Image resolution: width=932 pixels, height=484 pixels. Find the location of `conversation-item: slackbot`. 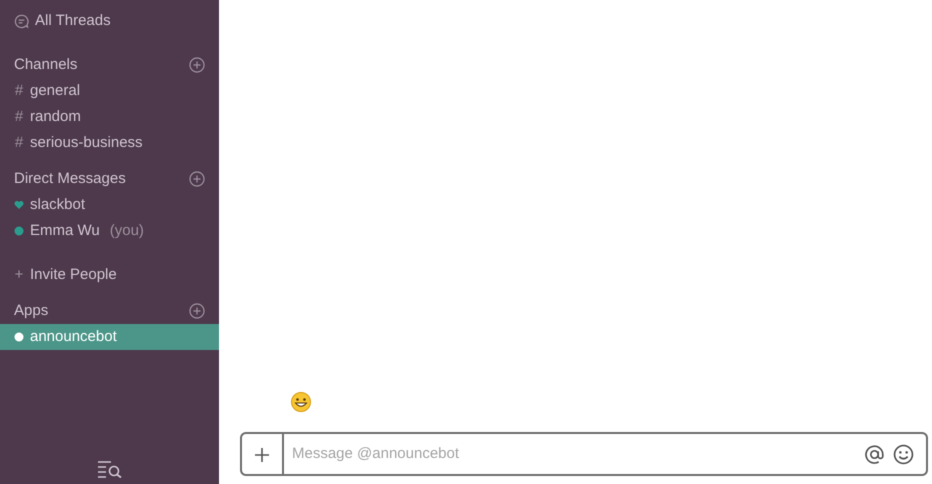

conversation-item: slackbot is located at coordinates (109, 205).